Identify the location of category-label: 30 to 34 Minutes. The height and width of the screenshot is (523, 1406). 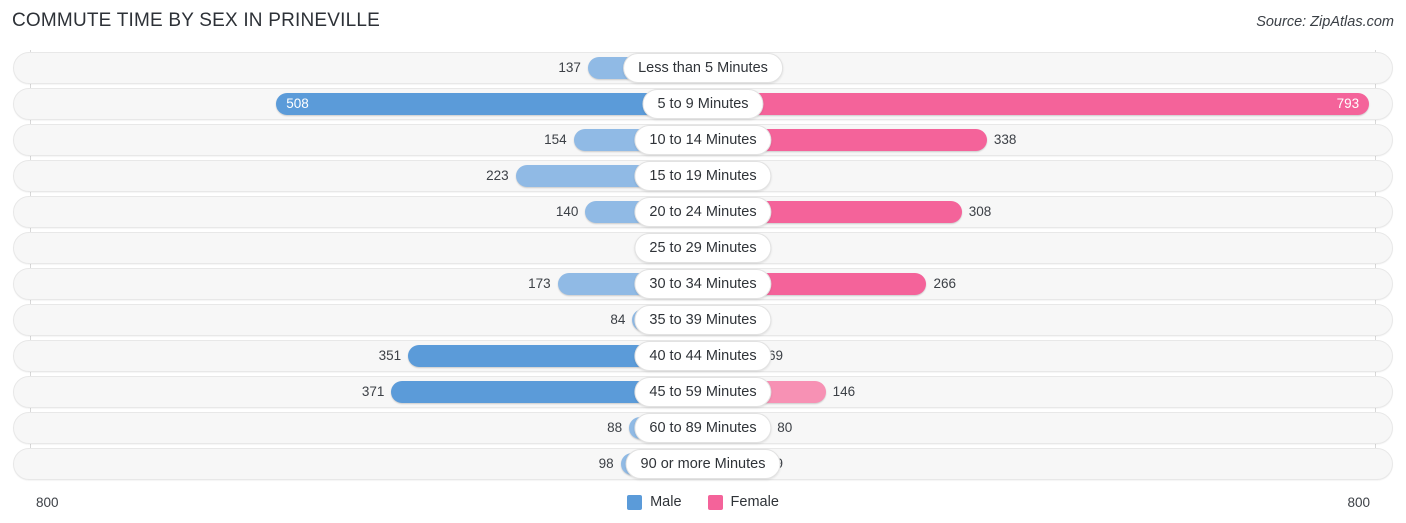
(703, 284).